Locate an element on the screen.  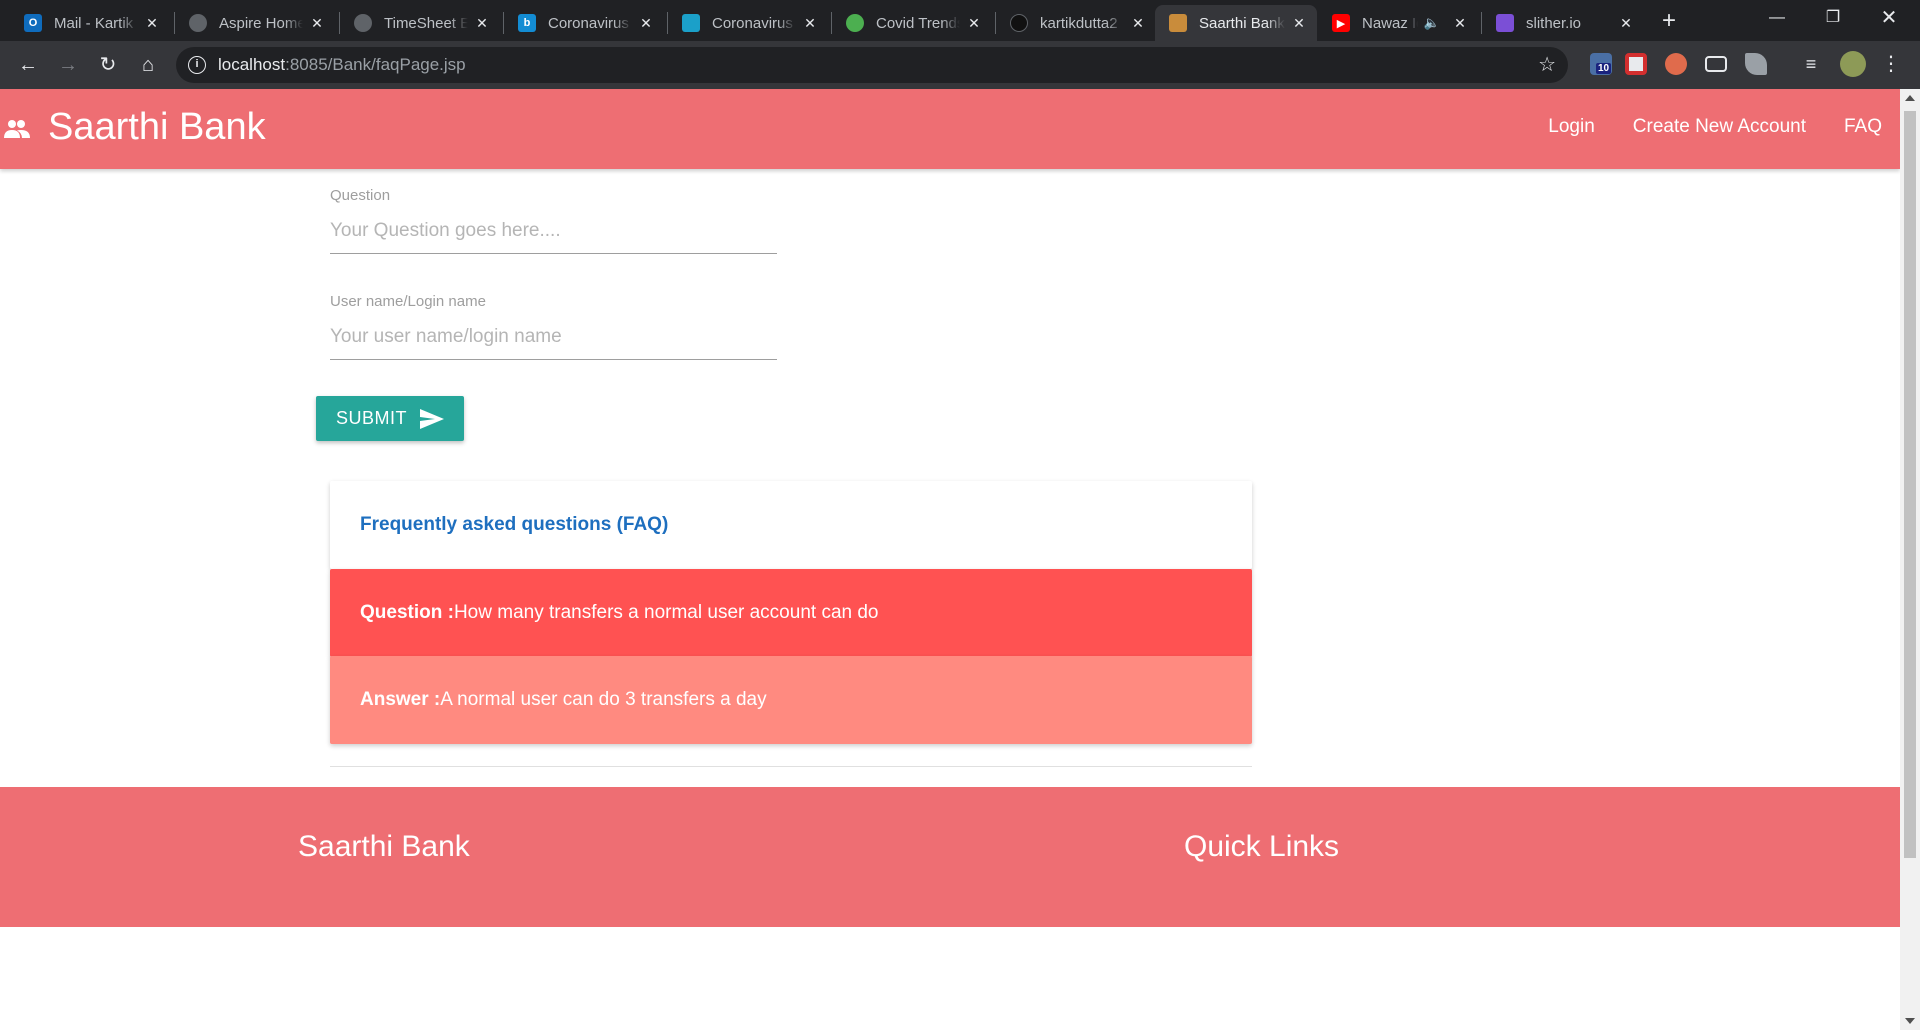
site-footer: Saarthi Bank Quick Links is located at coordinates (950, 857).